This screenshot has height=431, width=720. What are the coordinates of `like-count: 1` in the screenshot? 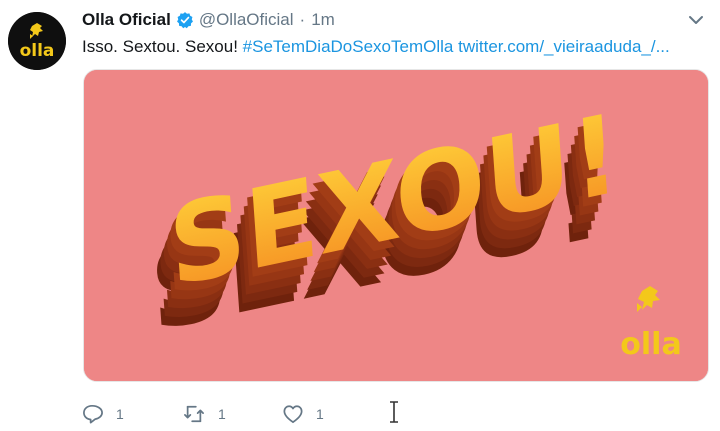 It's located at (320, 414).